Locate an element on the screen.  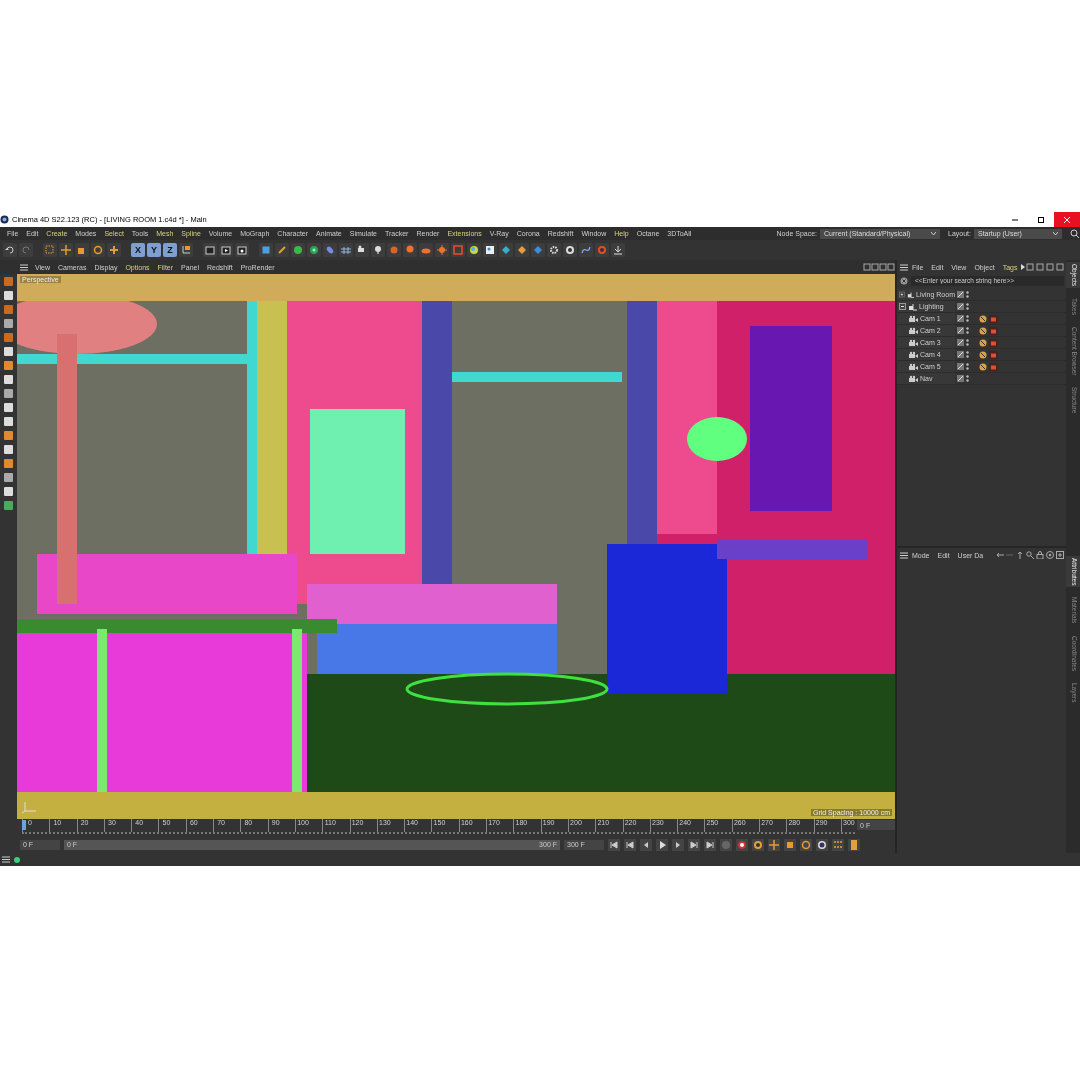
coordinate-system-icon is located at coordinates (186, 250).